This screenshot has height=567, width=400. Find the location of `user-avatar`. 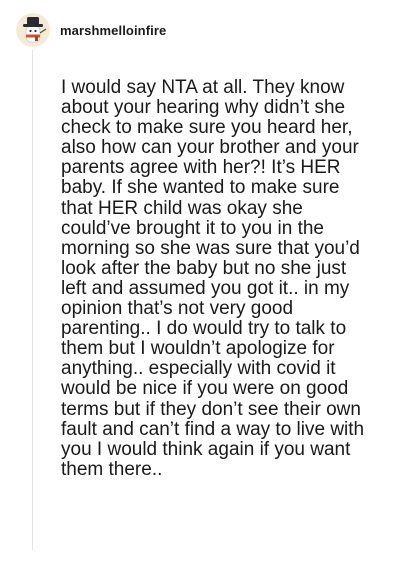

user-avatar is located at coordinates (33, 30).